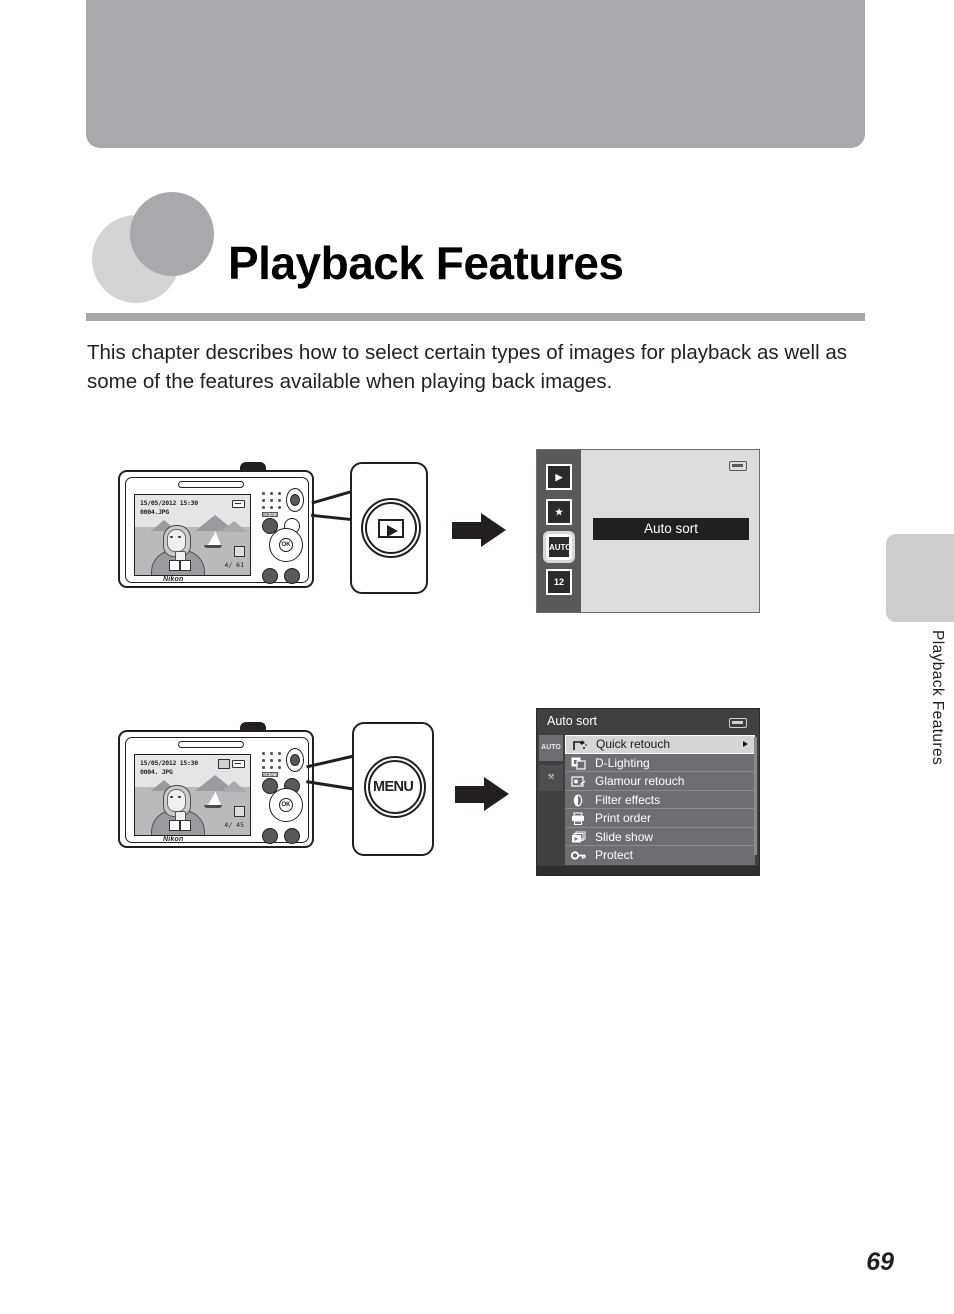  I want to click on auto-sort-icon: AUTO, so click(559, 547).